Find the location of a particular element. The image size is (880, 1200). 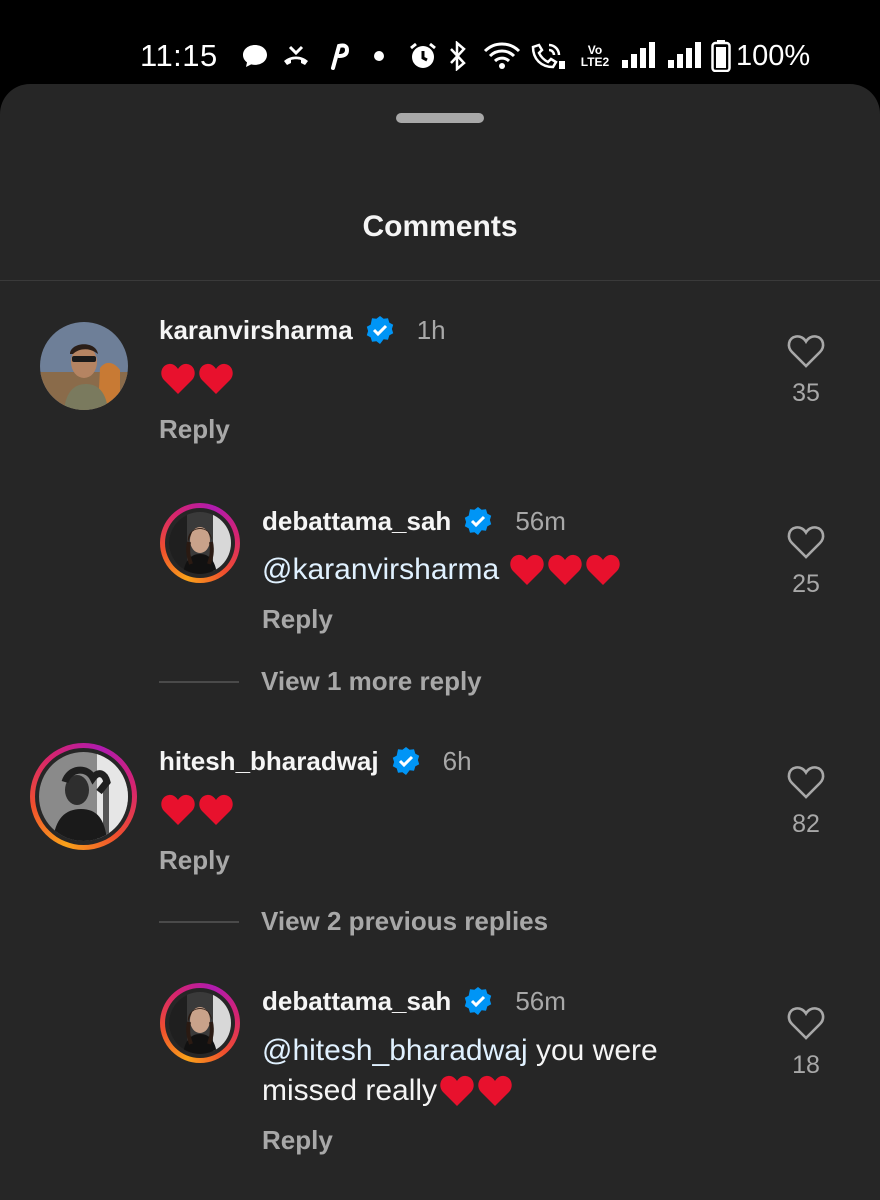

like-control: 82 is located at coordinates (806, 801).